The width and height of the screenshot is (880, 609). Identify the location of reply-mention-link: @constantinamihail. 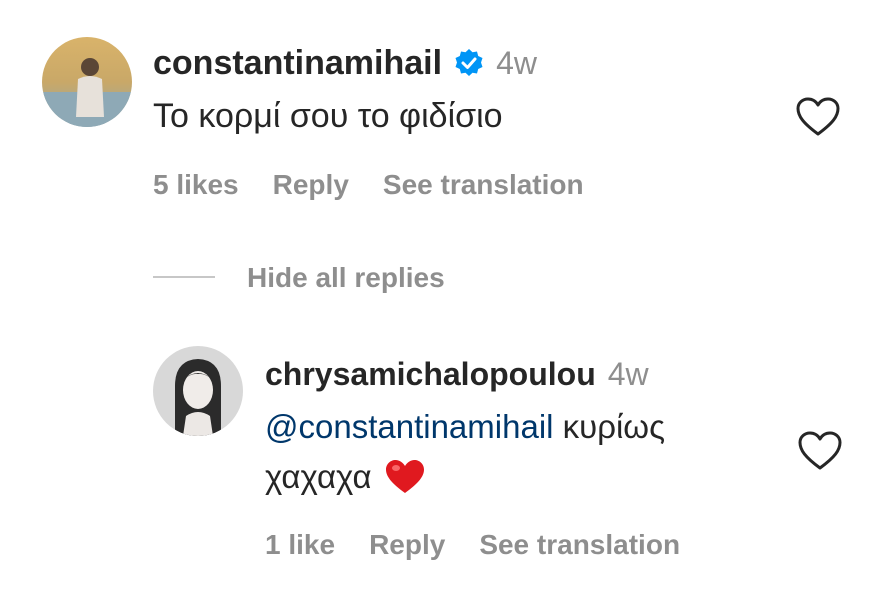
(409, 426).